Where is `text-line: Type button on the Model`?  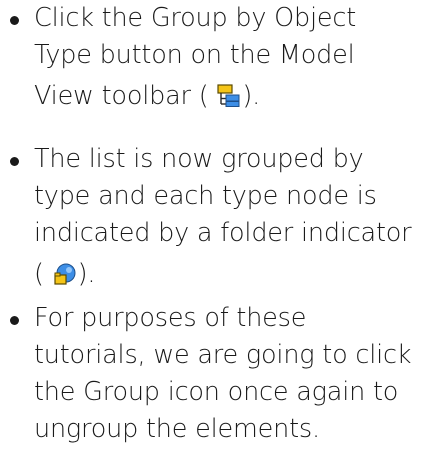
text-line: Type button on the Model is located at coordinates (194, 55).